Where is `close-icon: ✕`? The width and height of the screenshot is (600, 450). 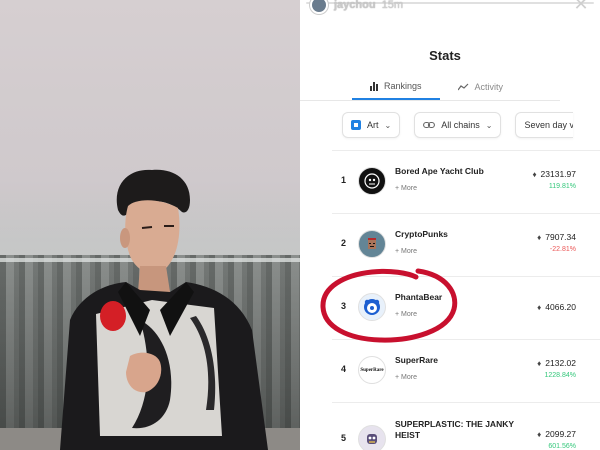 close-icon: ✕ is located at coordinates (581, 7).